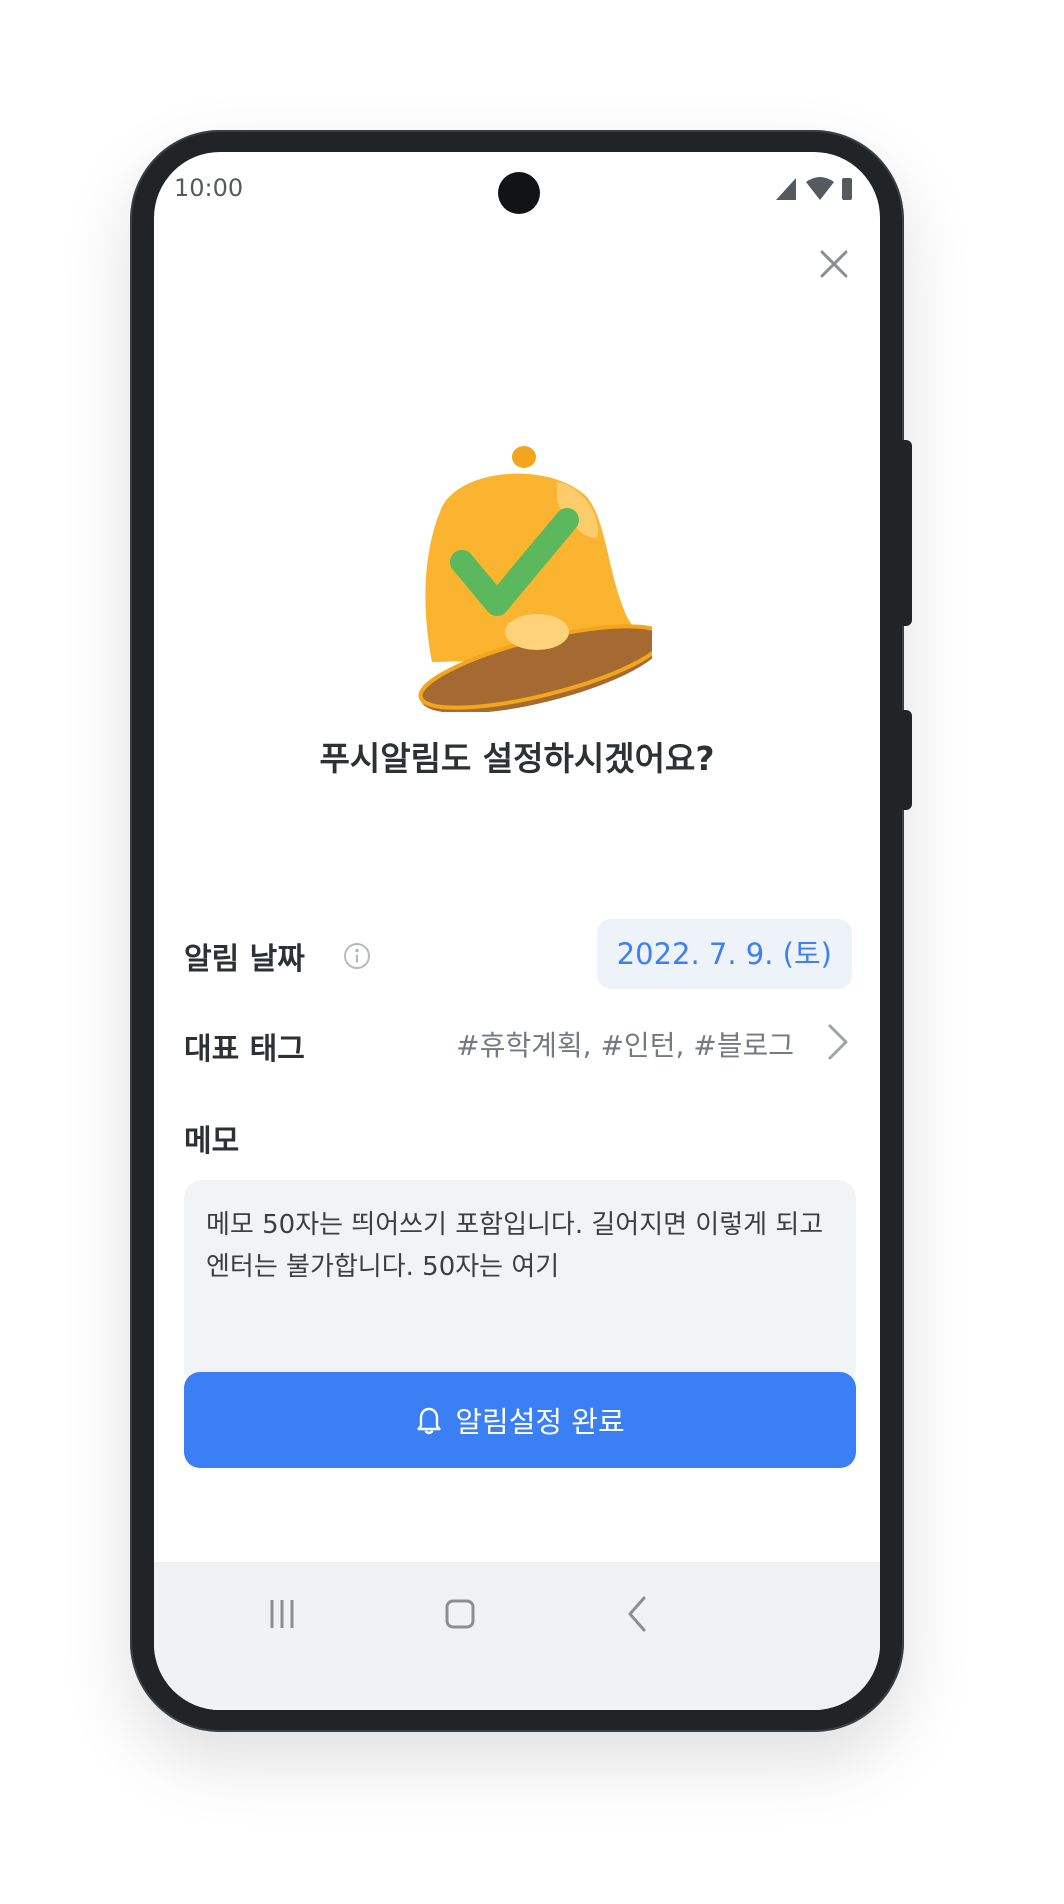 The image size is (1064, 1904). I want to click on battery-icon, so click(847, 189).